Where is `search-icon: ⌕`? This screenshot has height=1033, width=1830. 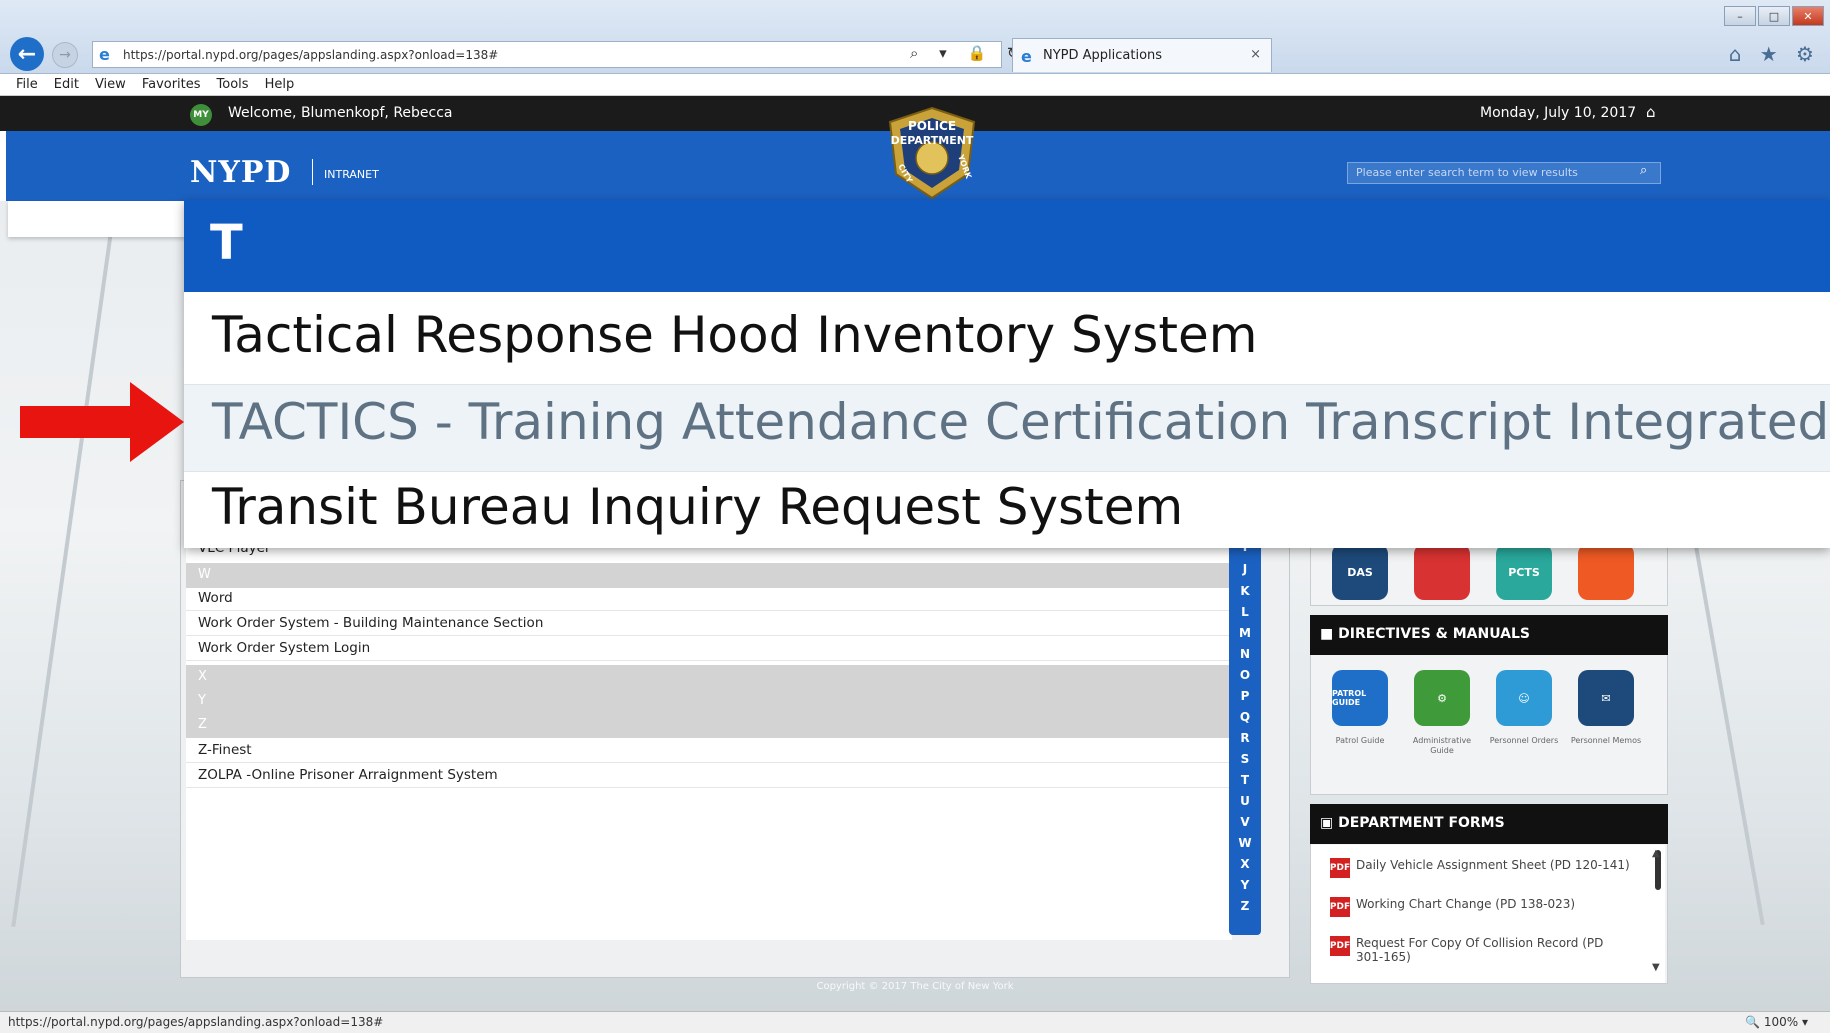 search-icon: ⌕ is located at coordinates (1643, 170).